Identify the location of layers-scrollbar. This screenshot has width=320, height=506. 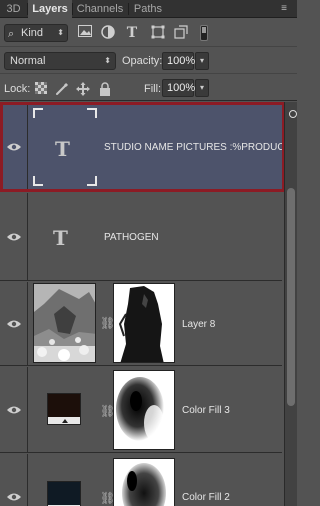
(290, 304).